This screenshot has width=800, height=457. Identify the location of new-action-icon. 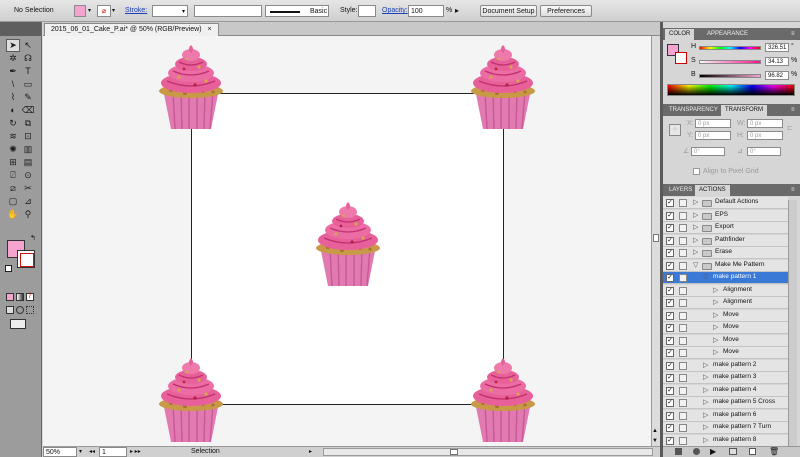
(752, 451).